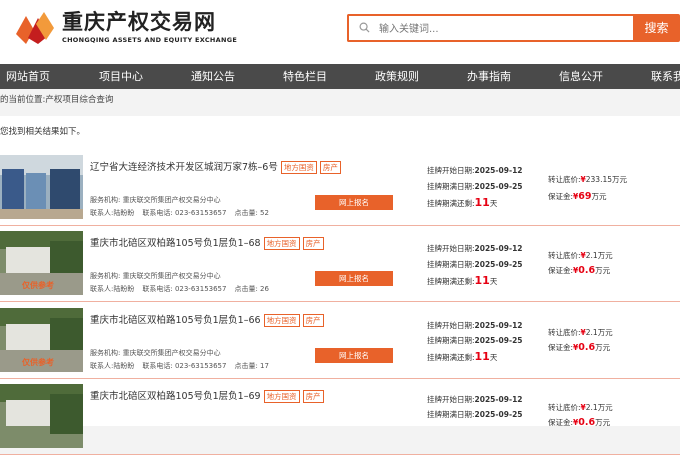 This screenshot has width=680, height=455. I want to click on nav-notices: 通知公告, so click(213, 76).